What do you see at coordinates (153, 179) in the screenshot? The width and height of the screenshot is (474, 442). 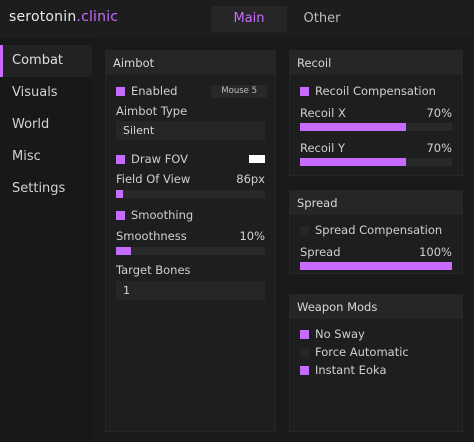 I see `fov-label: Field Of View` at bounding box center [153, 179].